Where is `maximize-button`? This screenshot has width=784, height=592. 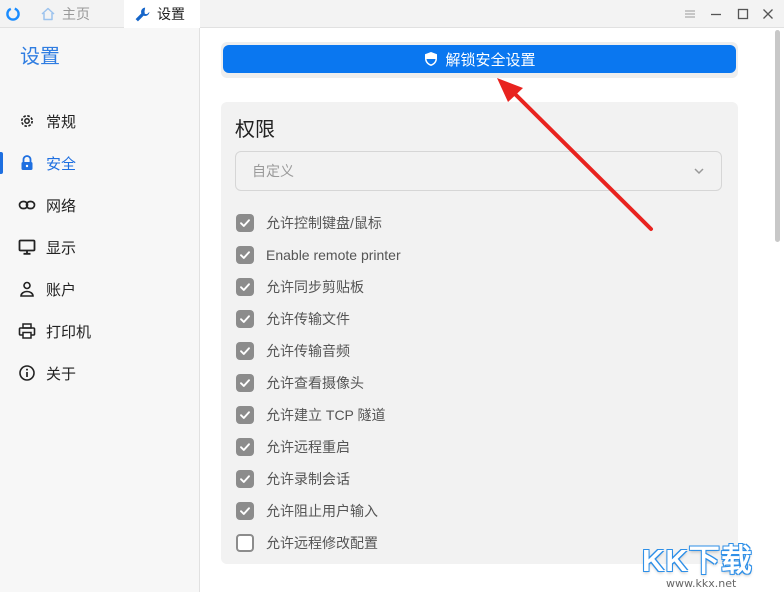
maximize-button is located at coordinates (743, 14).